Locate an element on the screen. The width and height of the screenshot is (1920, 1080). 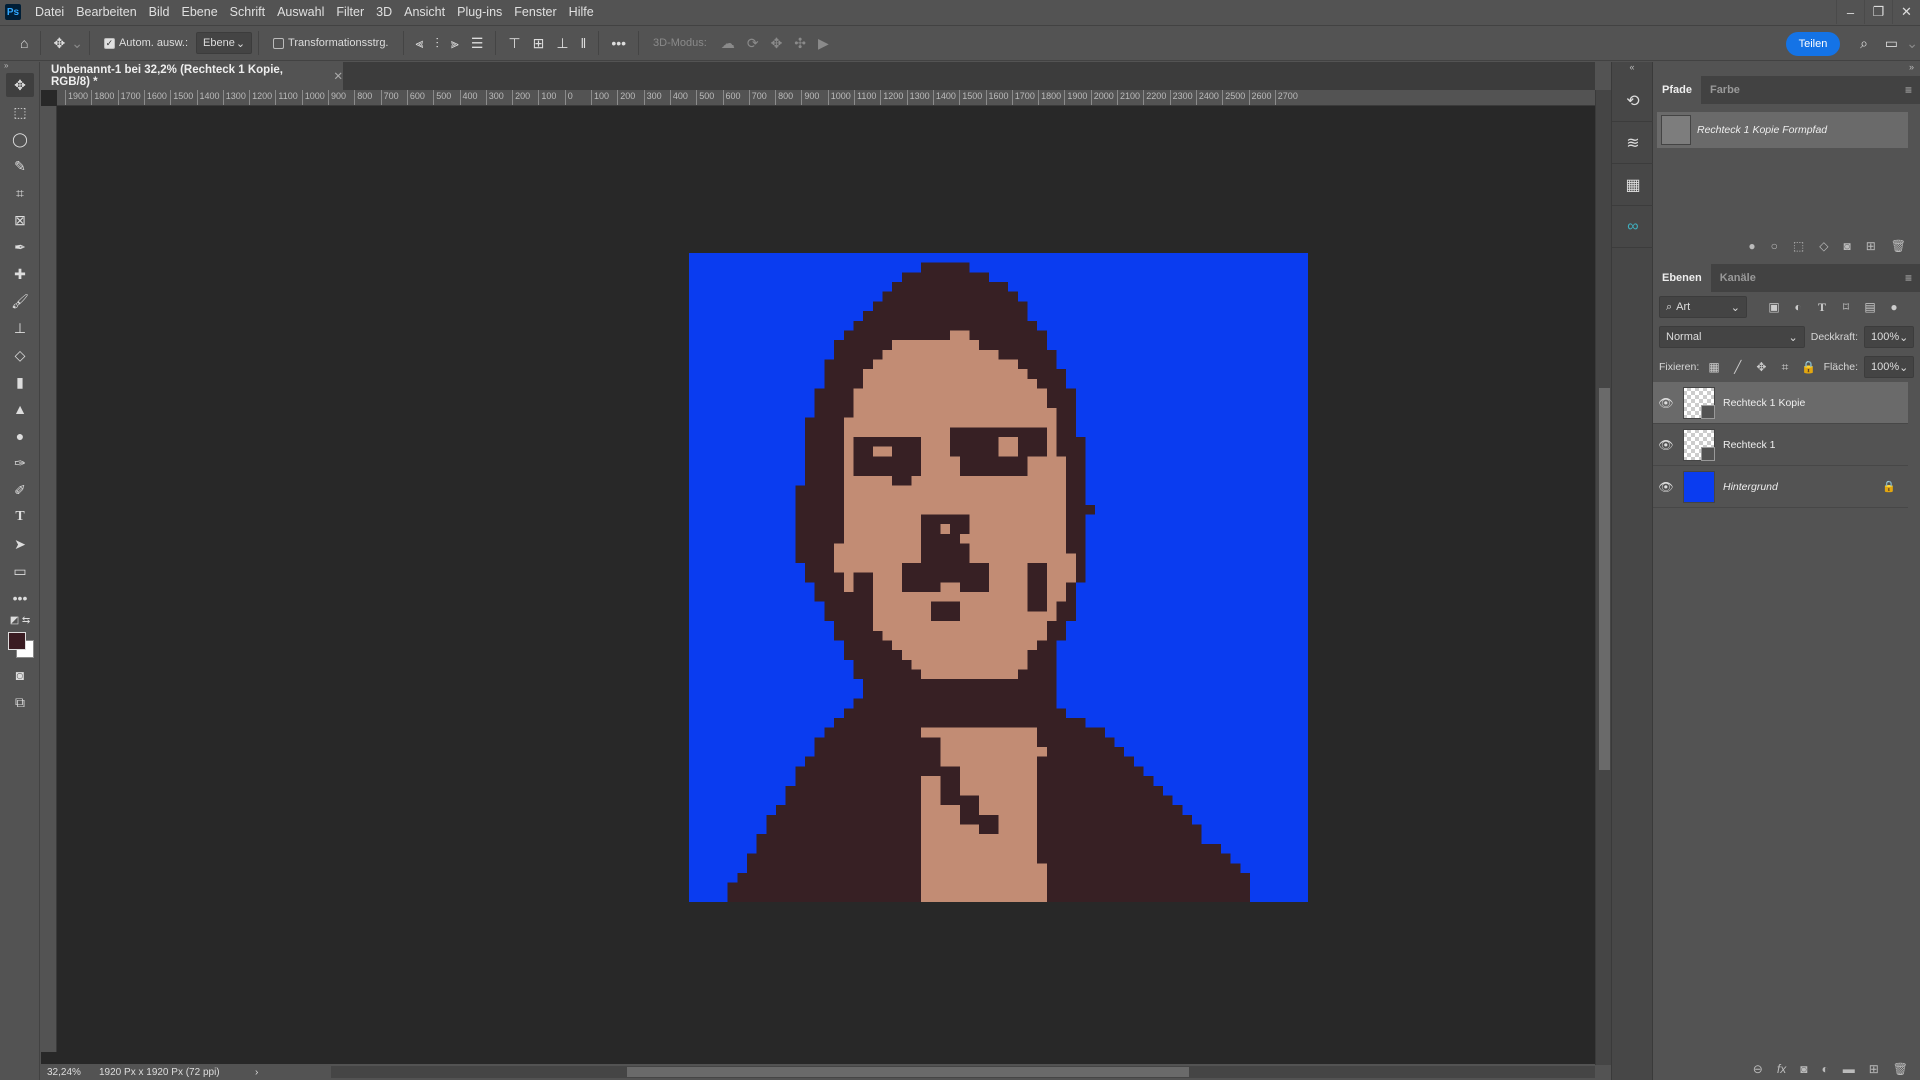
checkbox-checked-icon: ✓ is located at coordinates (109, 43).